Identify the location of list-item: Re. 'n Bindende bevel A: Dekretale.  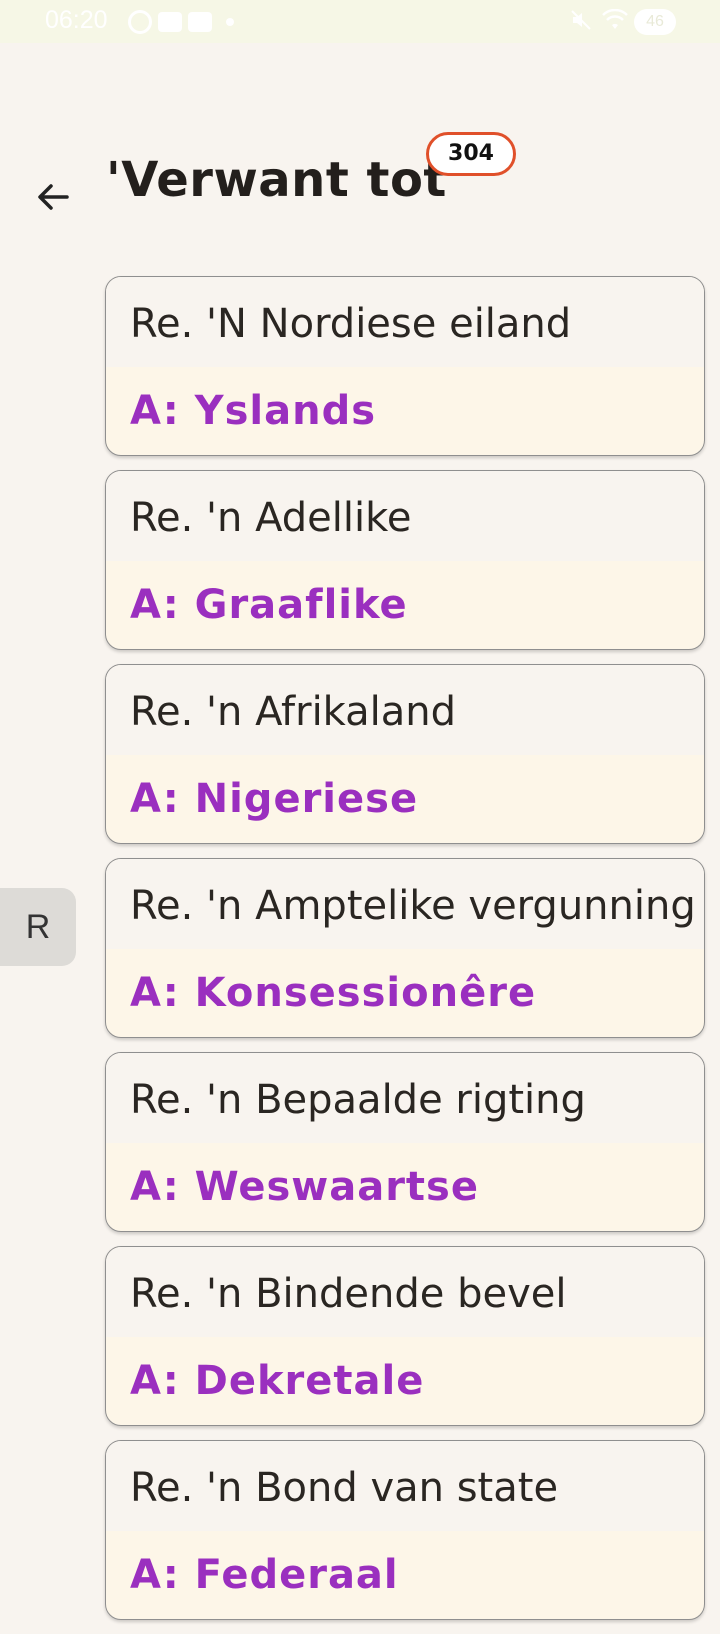
(405, 1336).